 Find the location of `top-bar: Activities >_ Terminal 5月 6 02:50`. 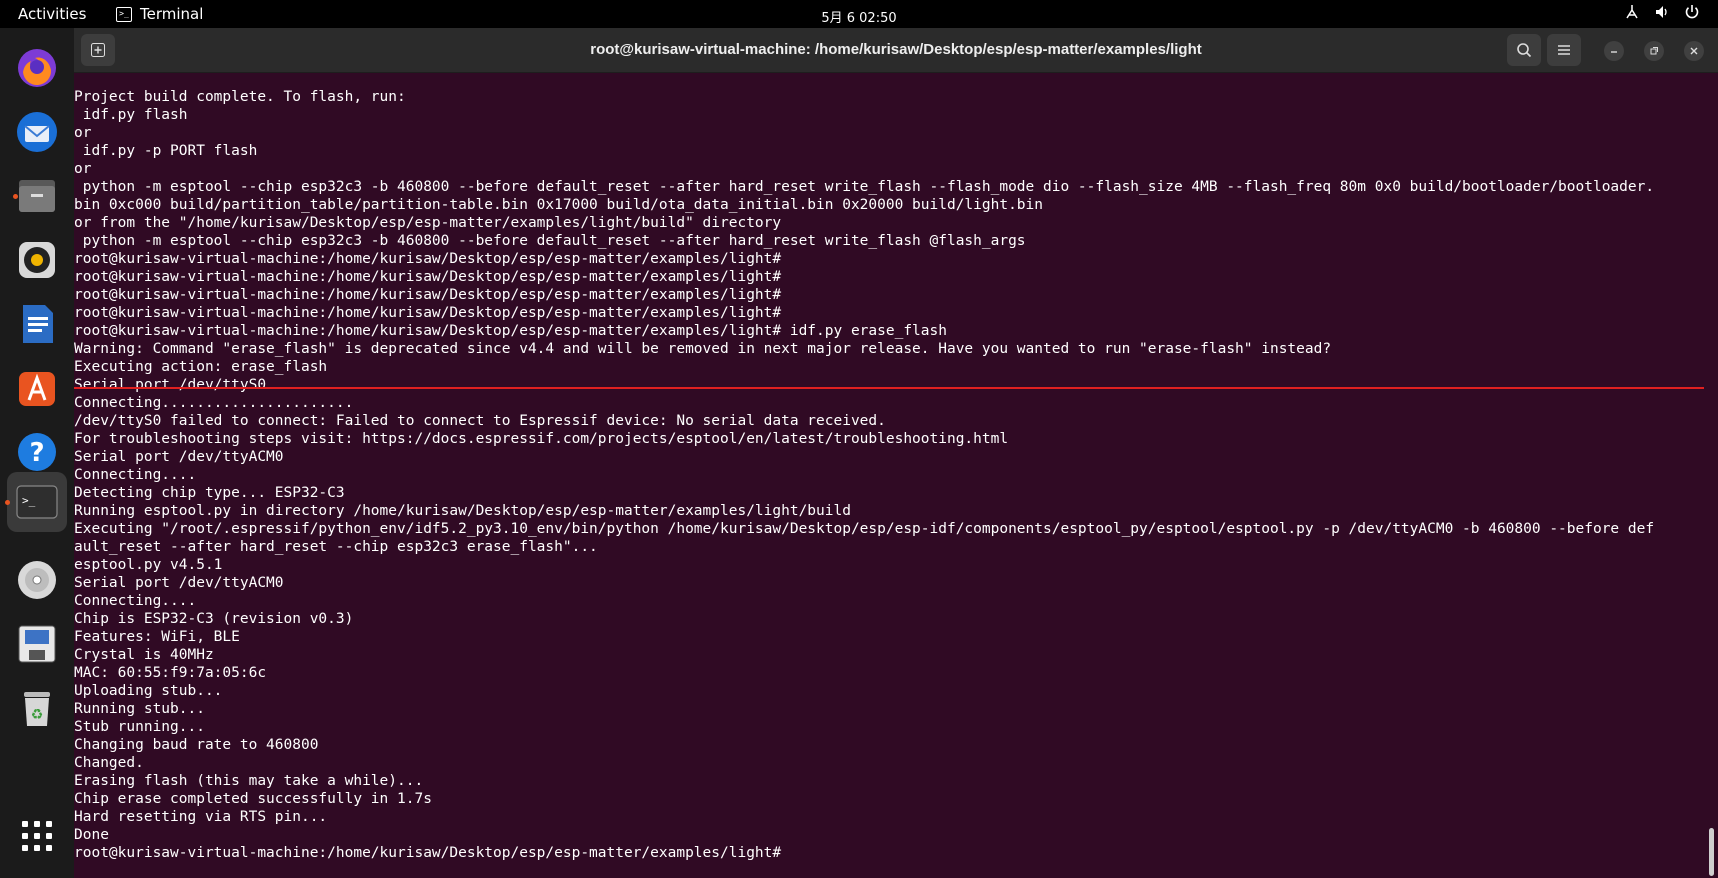

top-bar: Activities >_ Terminal 5月 6 02:50 is located at coordinates (859, 14).